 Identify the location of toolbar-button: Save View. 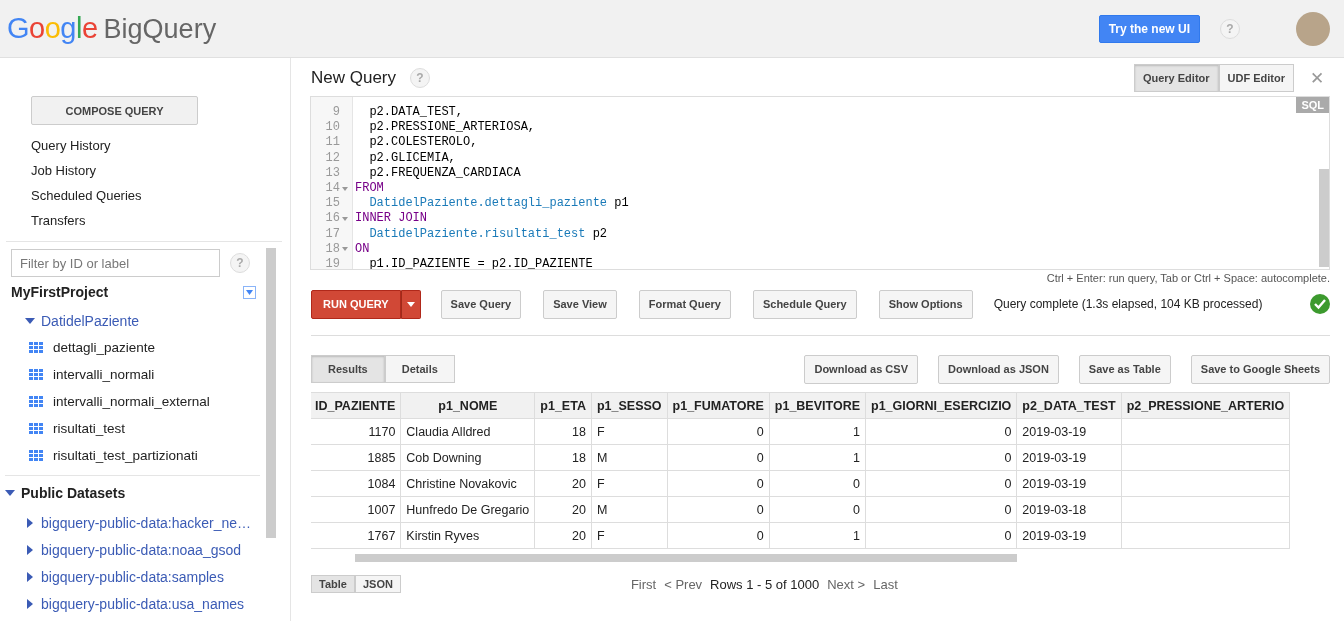
(580, 304).